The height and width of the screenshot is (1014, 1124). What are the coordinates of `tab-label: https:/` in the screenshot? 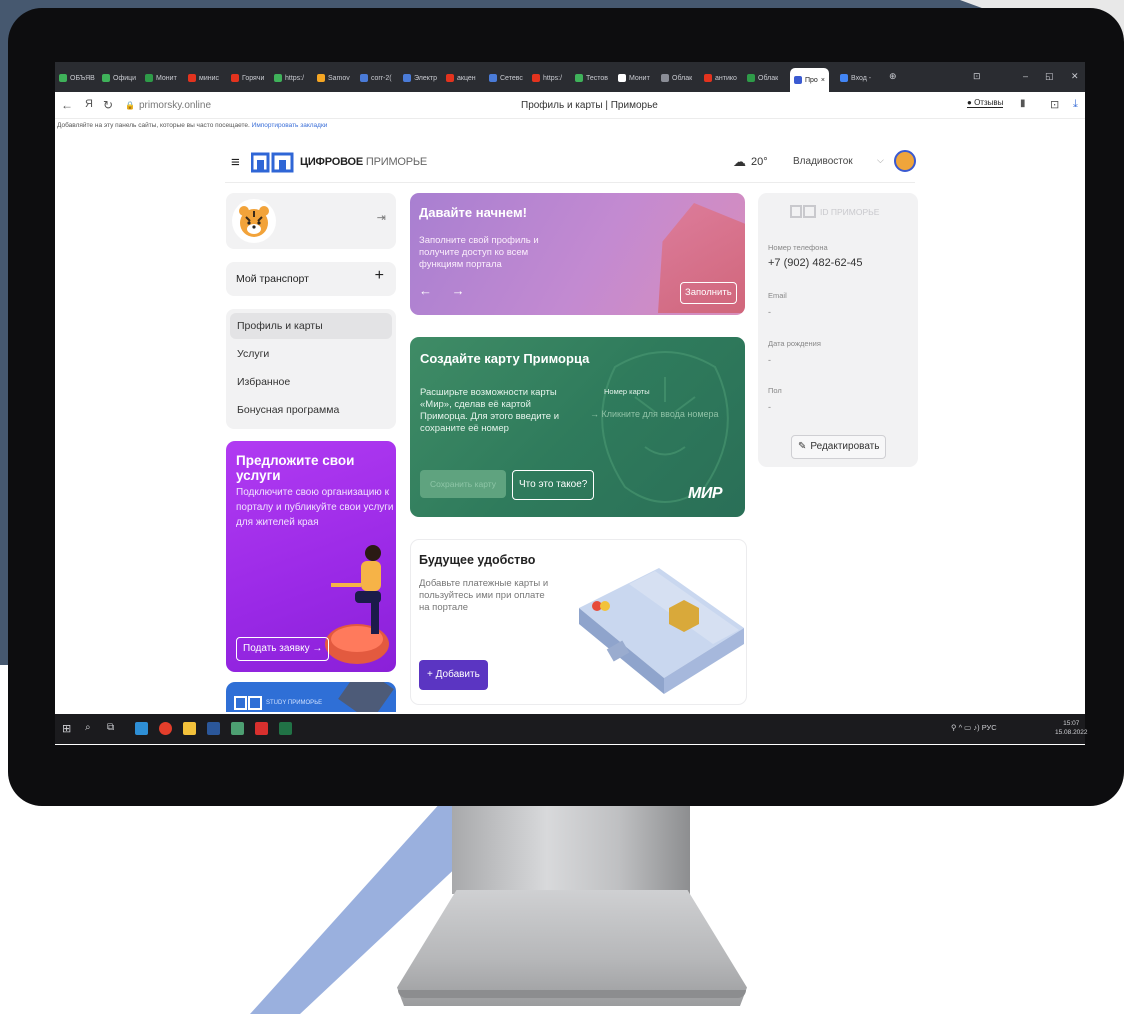 It's located at (295, 78).